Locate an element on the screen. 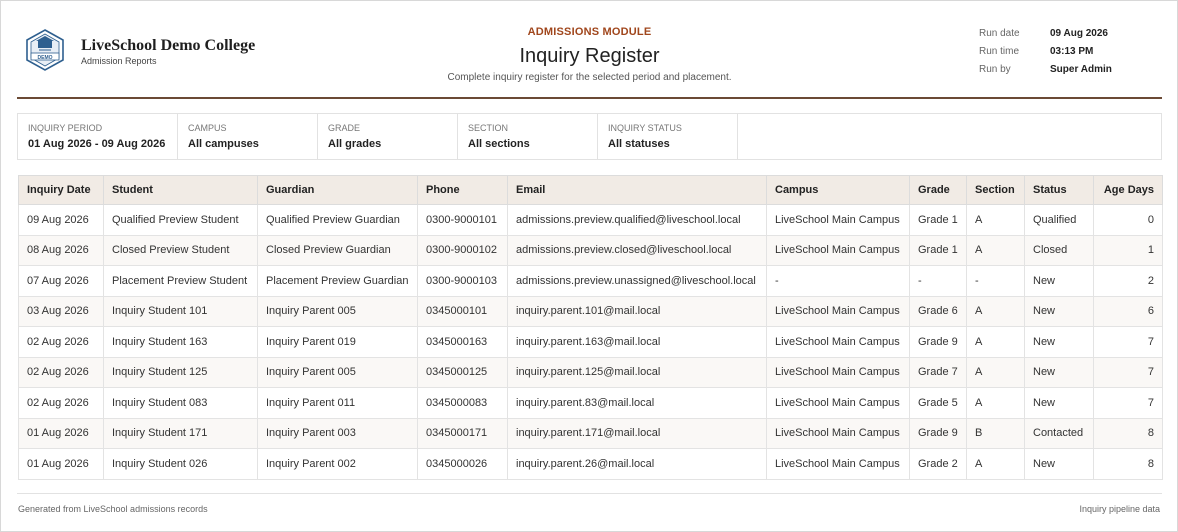 This screenshot has width=1178, height=532. cell-grade: Grade 5 is located at coordinates (938, 403).